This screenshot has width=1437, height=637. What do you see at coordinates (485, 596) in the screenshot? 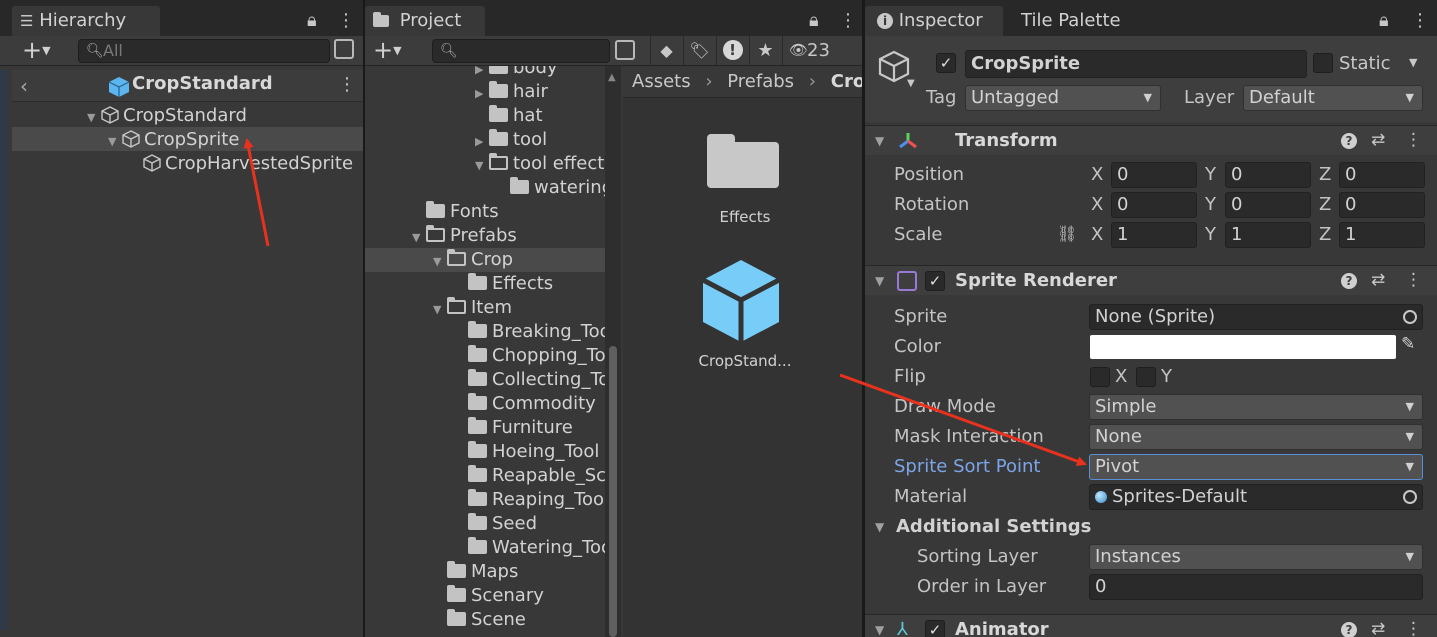
I see `folder-tree-item: Scenary` at bounding box center [485, 596].